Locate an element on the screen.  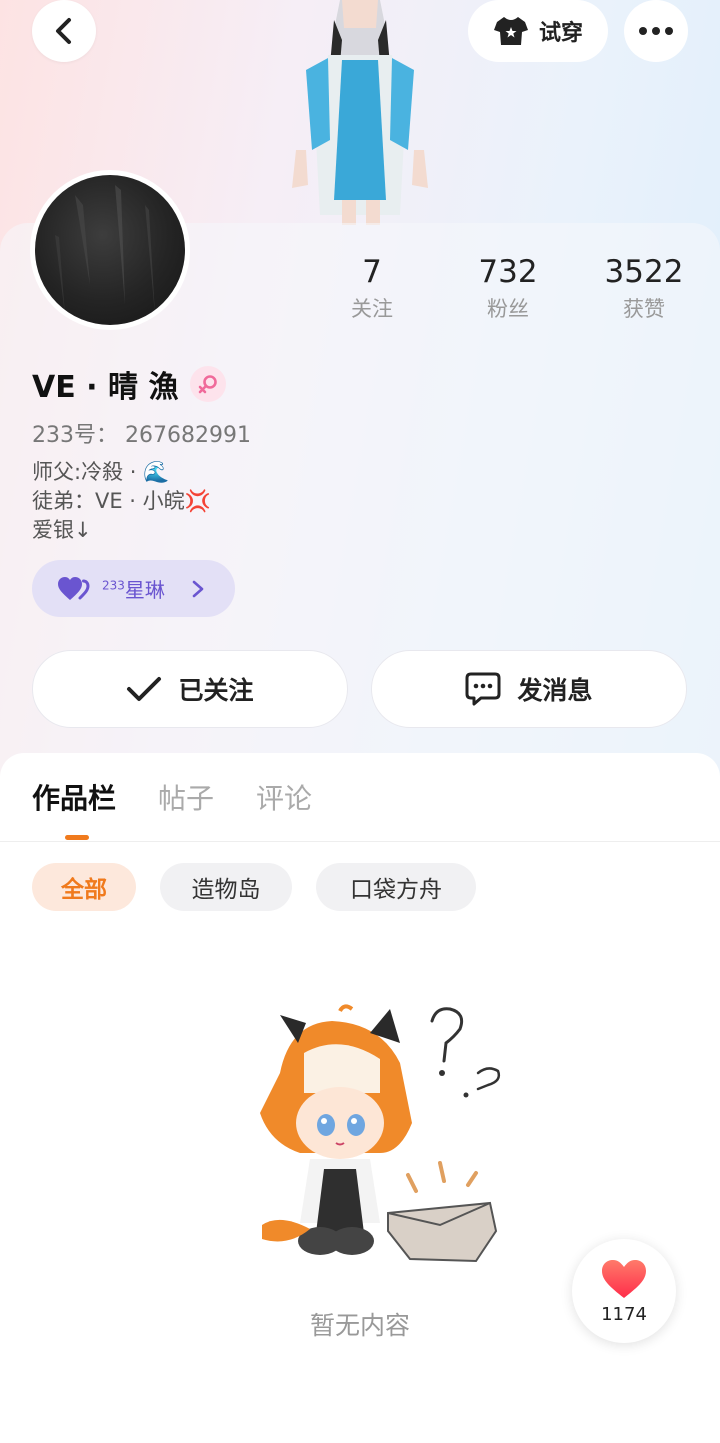
bio-line: 徒弟：VE · 小皖💢 is located at coordinates (121, 501).